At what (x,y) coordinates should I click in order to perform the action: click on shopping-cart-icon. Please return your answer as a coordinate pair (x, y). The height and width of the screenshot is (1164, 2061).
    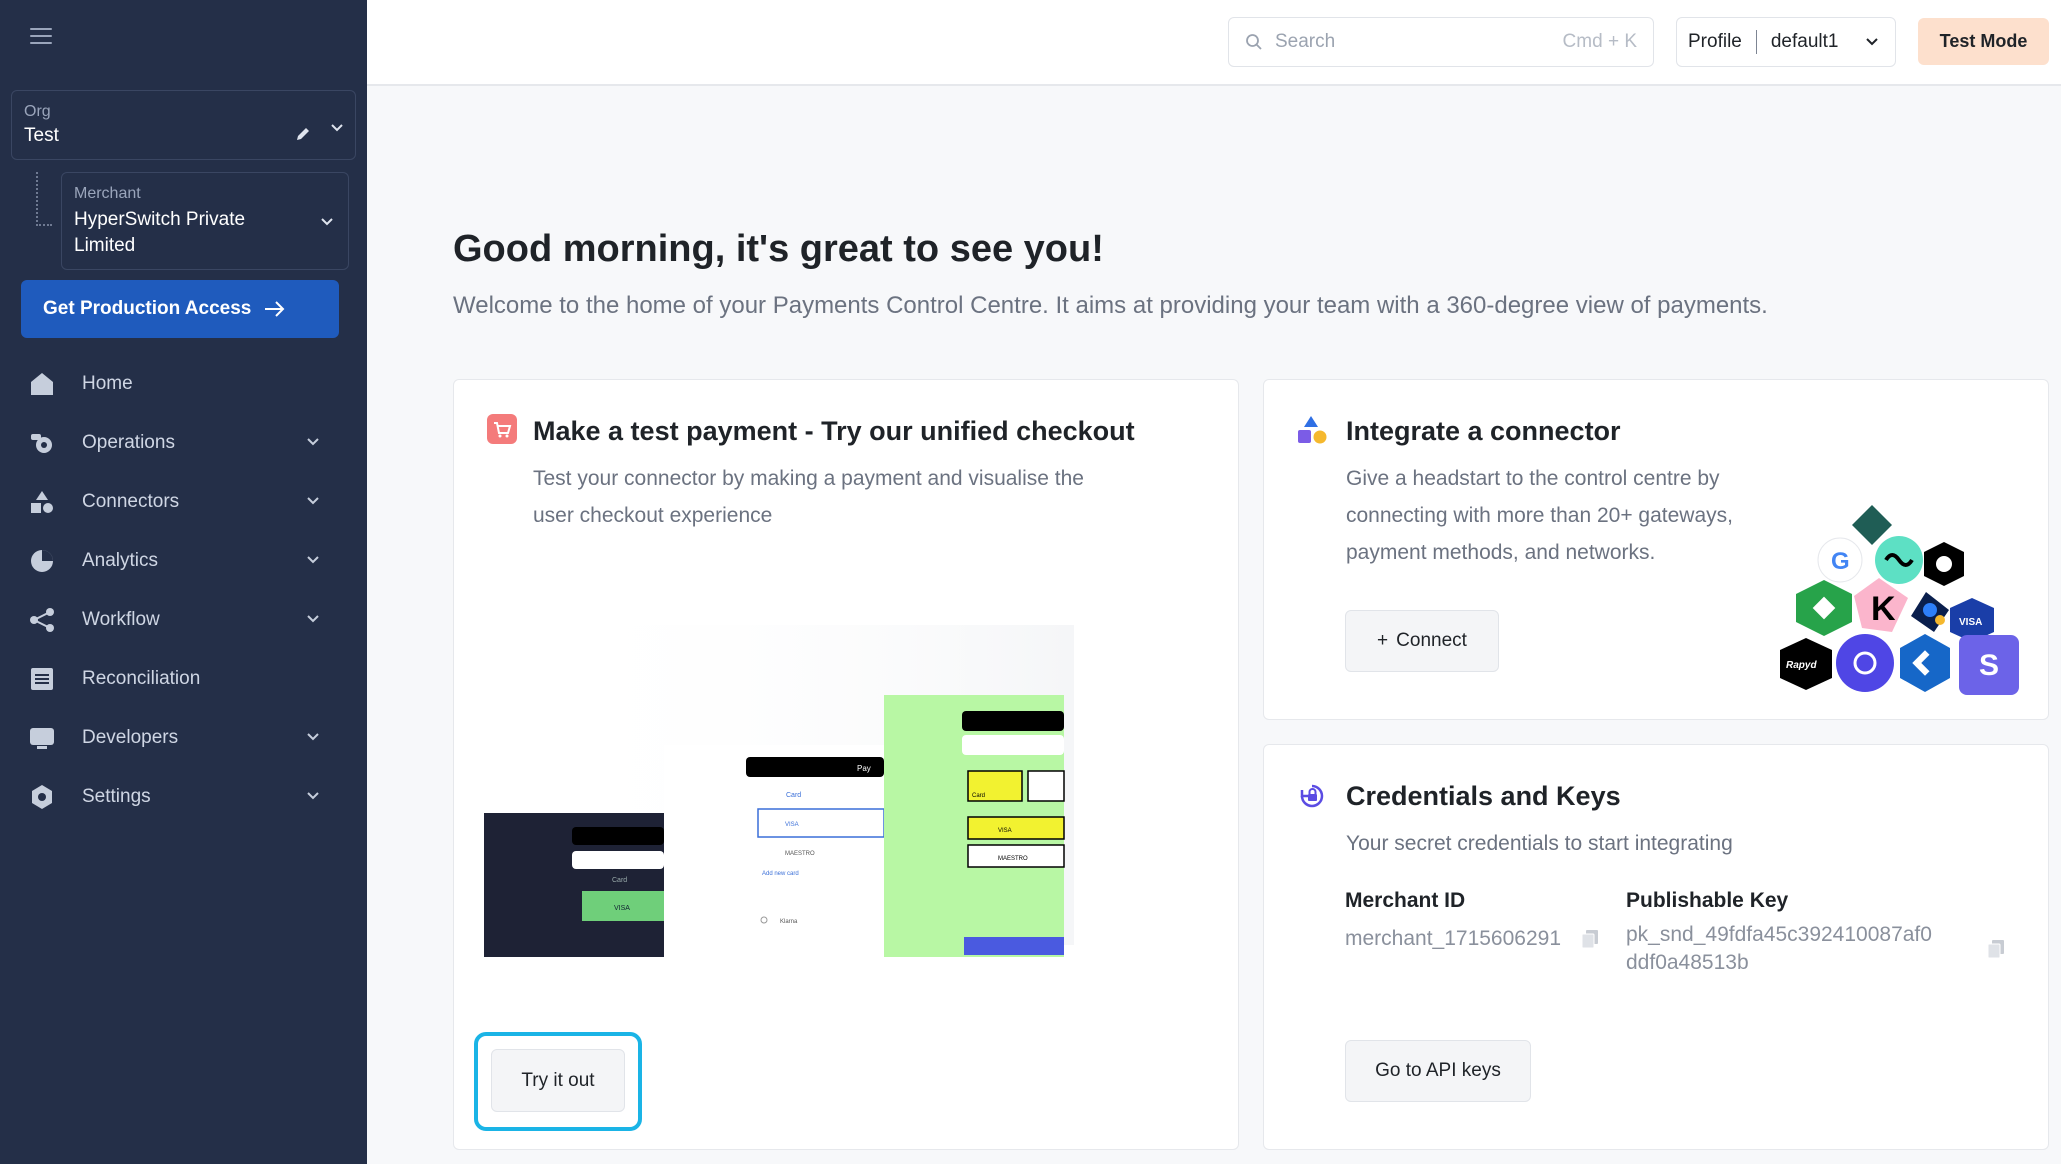
    Looking at the image, I should click on (502, 429).